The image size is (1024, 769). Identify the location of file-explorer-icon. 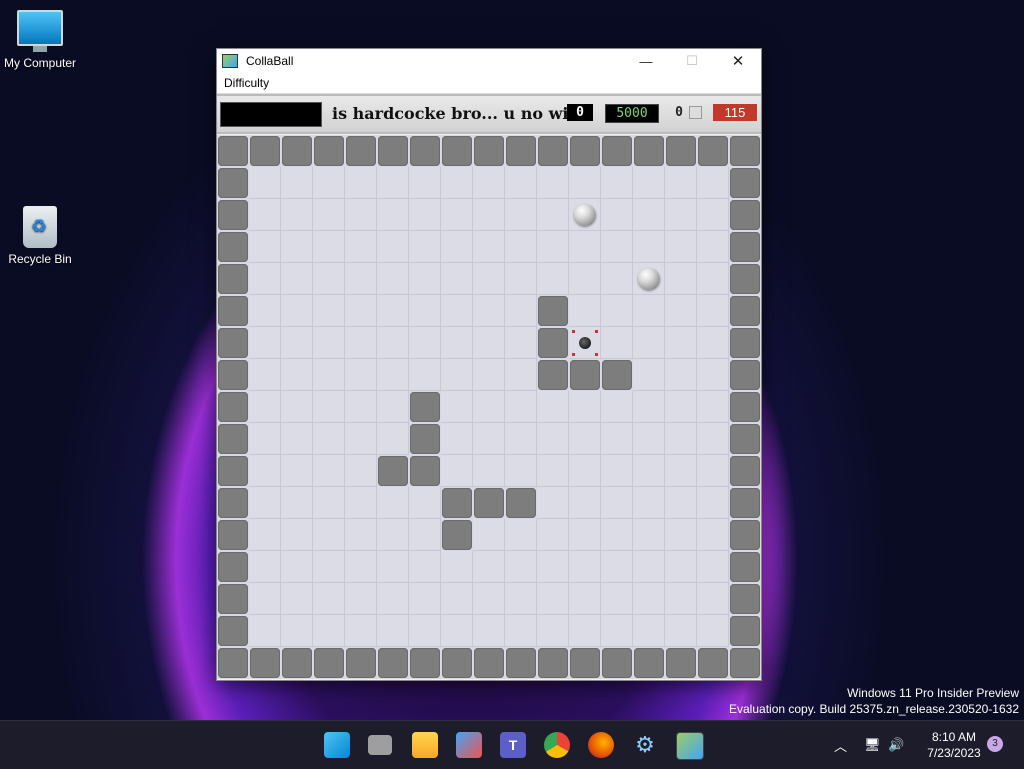
(425, 745).